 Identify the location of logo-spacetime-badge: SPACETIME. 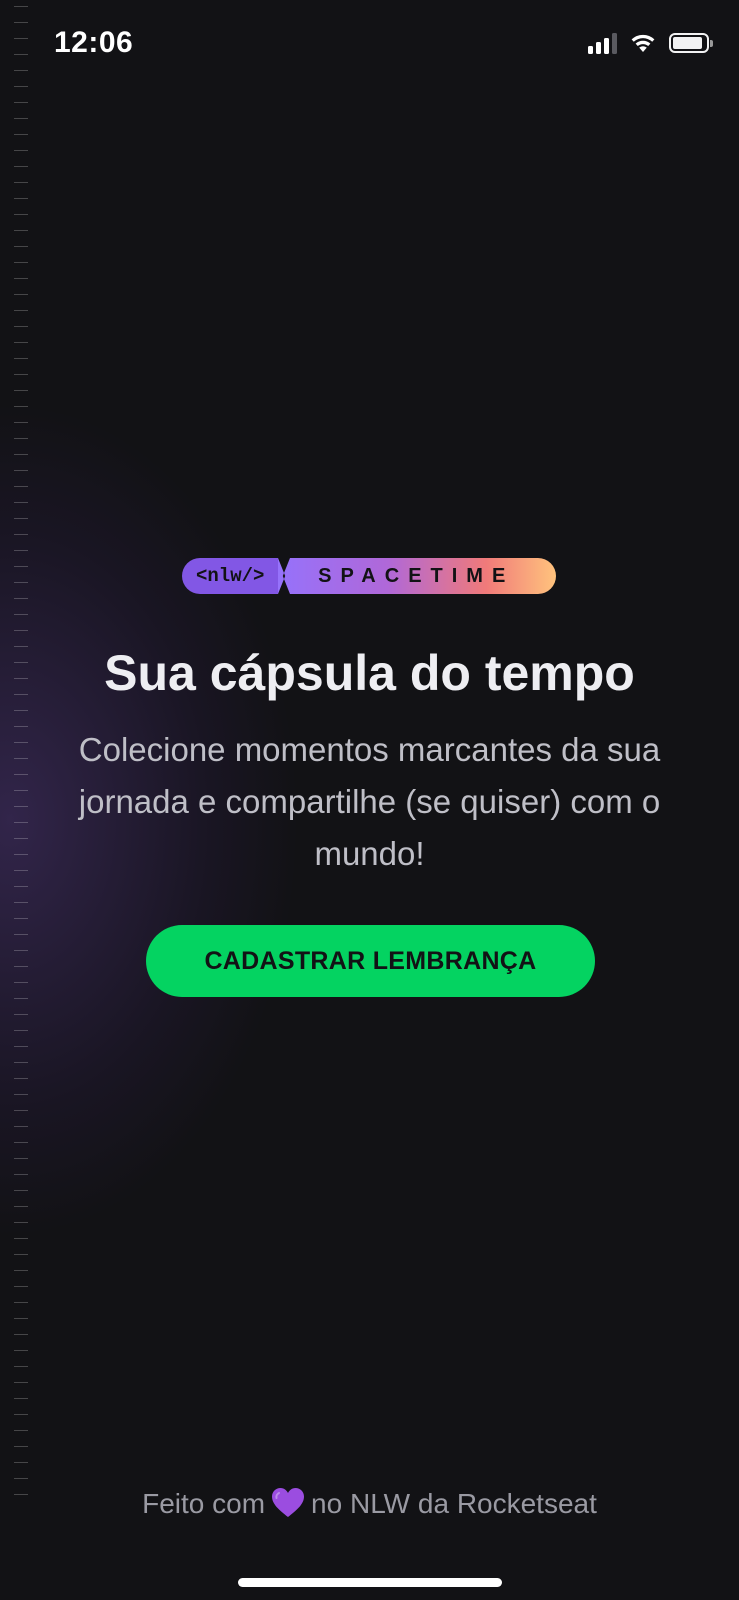
(416, 576).